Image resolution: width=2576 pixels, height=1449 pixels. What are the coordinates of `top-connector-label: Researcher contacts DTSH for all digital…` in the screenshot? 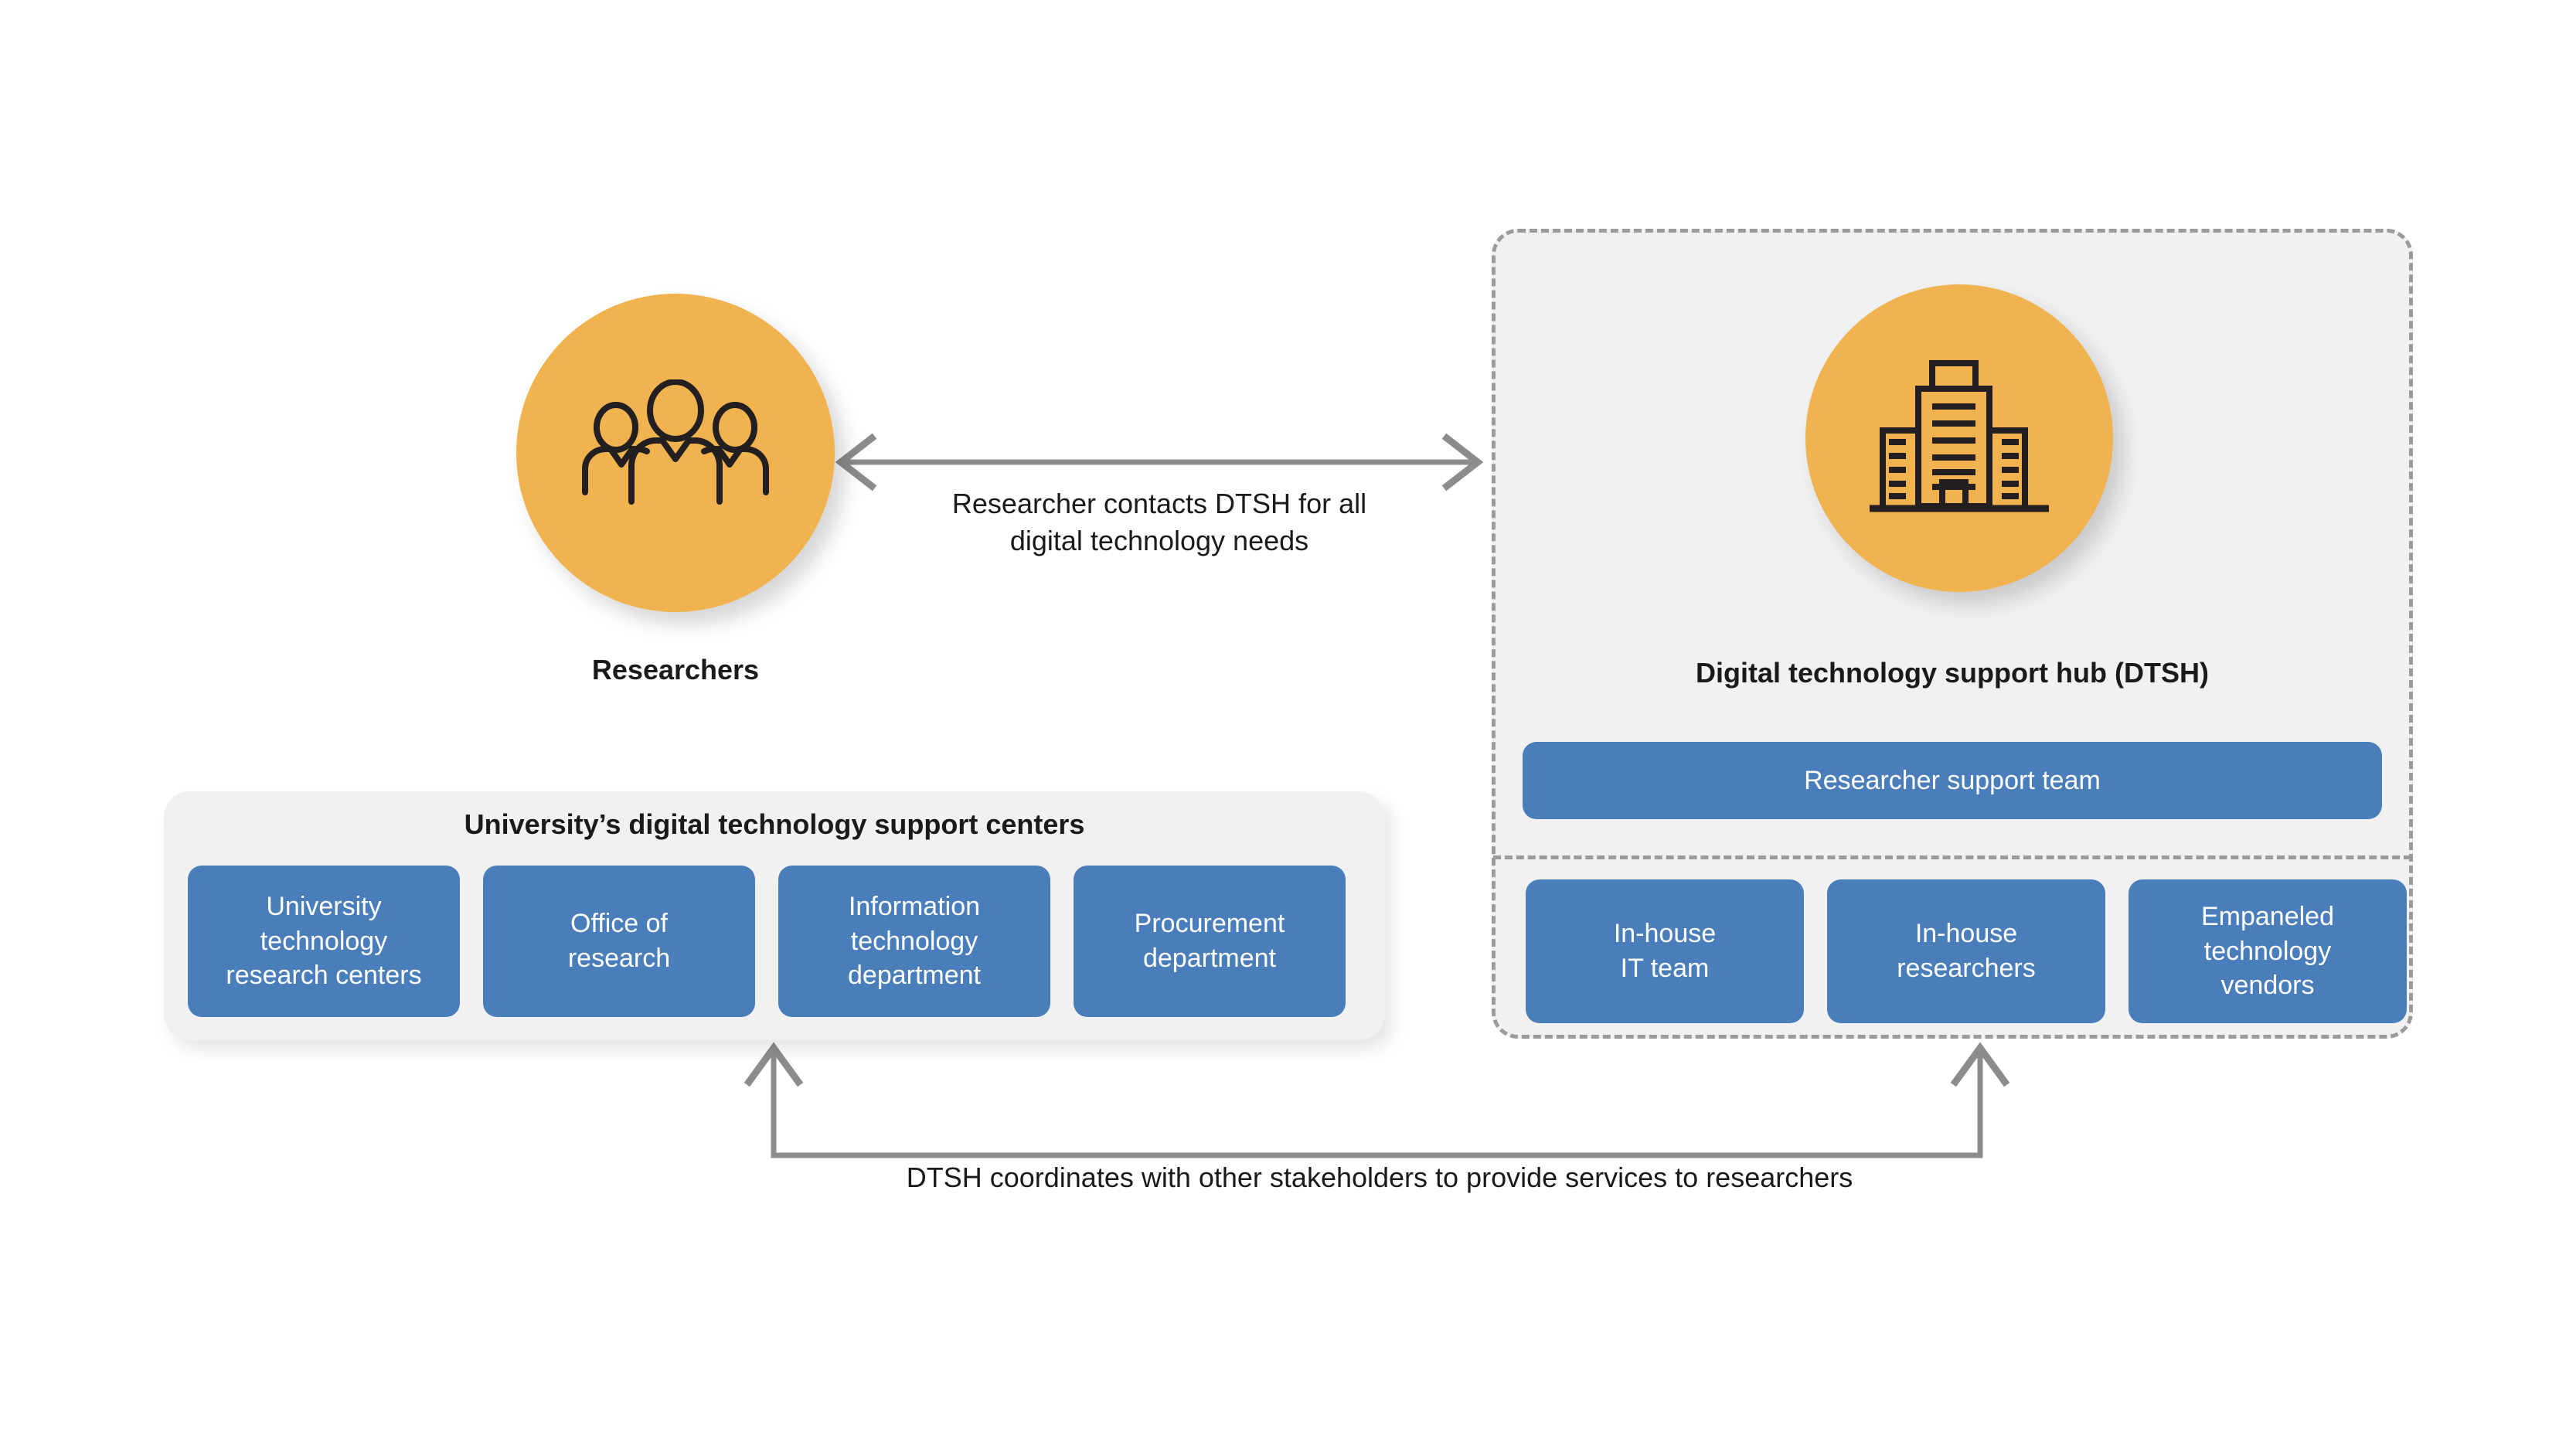 It's located at (1159, 522).